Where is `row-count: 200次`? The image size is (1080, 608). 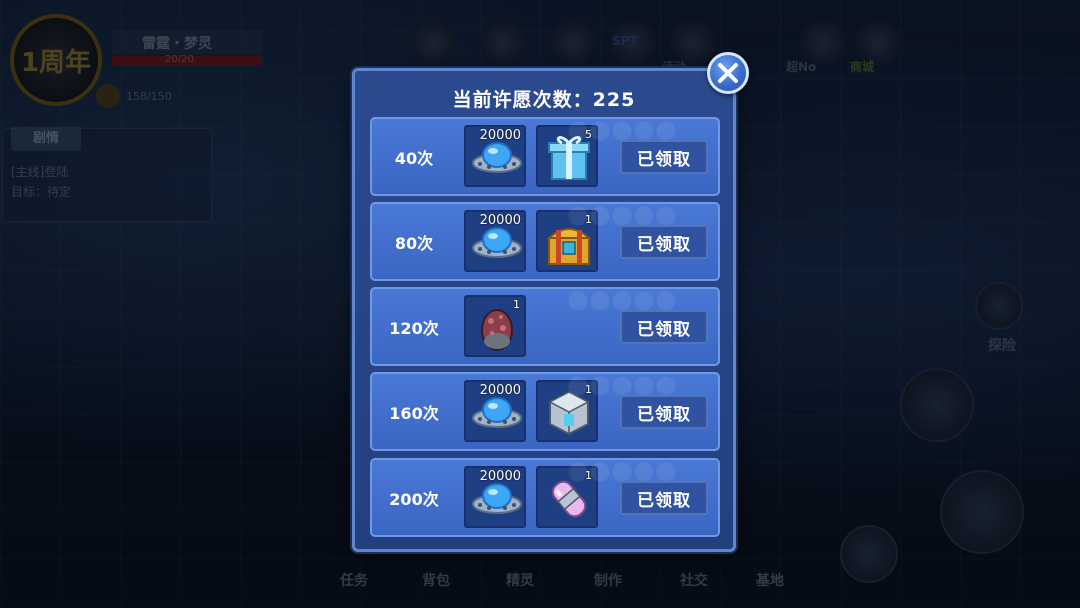 row-count: 200次 is located at coordinates (414, 499).